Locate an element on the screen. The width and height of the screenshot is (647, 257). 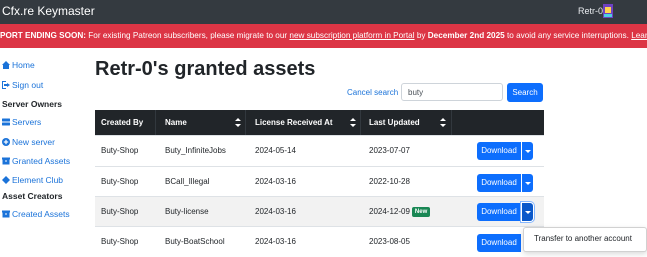
sidebar-item-home: Home is located at coordinates (18, 65).